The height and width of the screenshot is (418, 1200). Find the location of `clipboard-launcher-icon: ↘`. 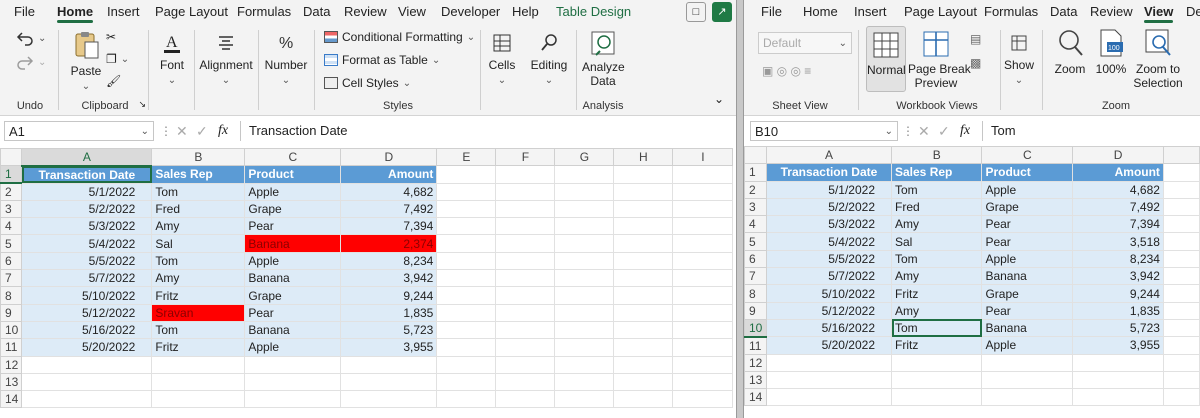

clipboard-launcher-icon: ↘ is located at coordinates (142, 104).